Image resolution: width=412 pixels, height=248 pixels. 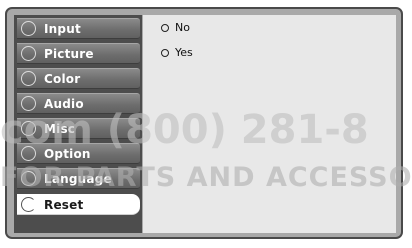 I want to click on menu-item-label: Misc, so click(x=60, y=129).